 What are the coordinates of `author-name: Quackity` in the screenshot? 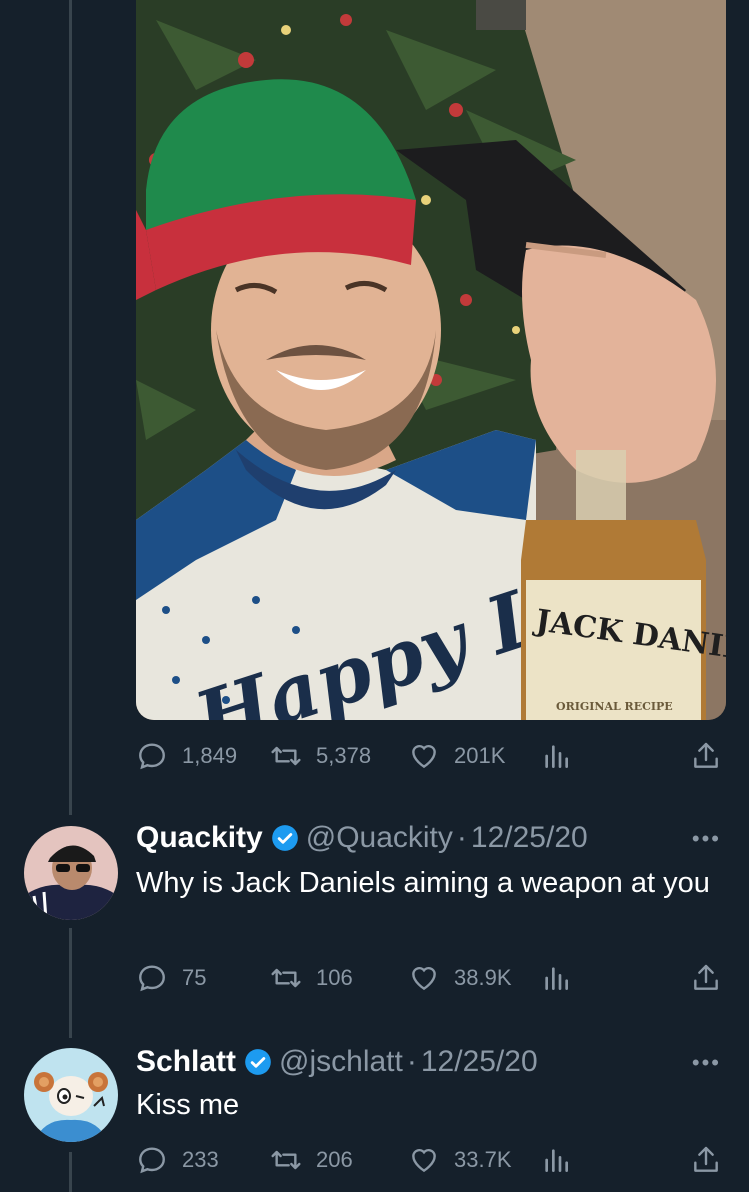 It's located at (199, 838).